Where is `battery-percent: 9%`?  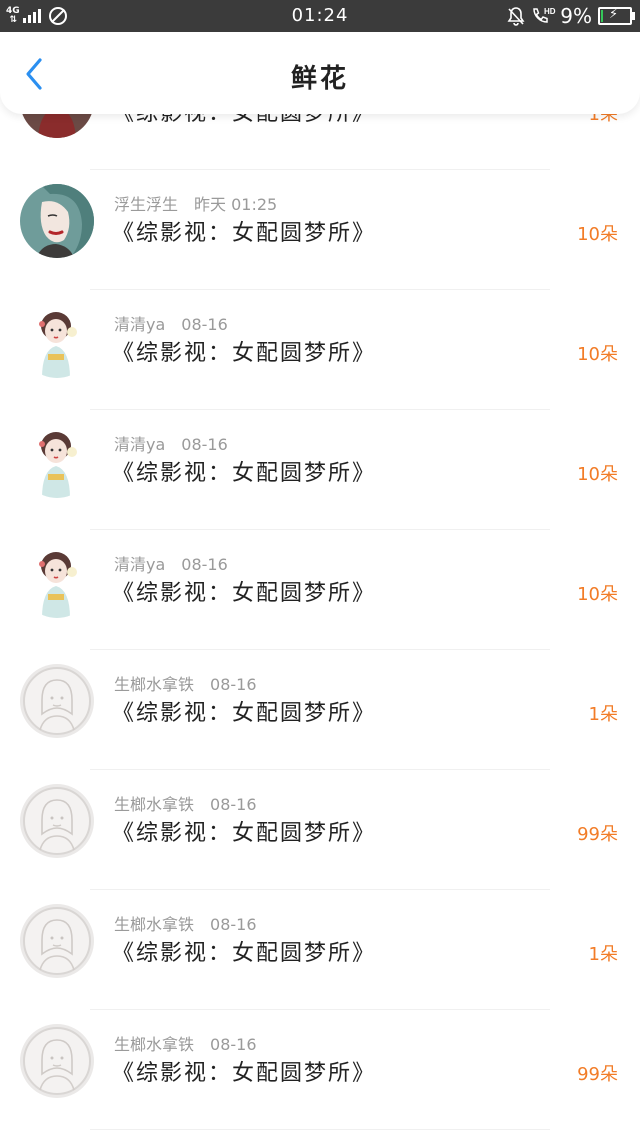
battery-percent: 9% is located at coordinates (576, 16).